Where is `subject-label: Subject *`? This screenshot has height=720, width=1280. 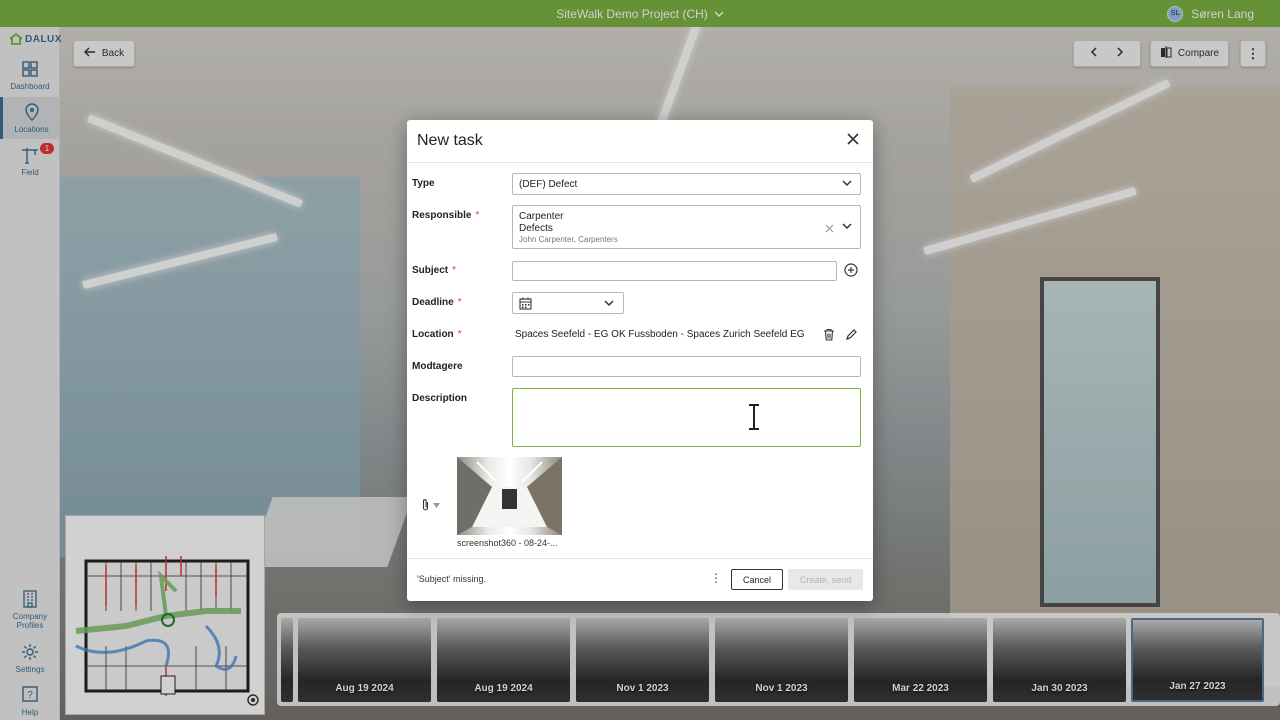 subject-label: Subject * is located at coordinates (434, 270).